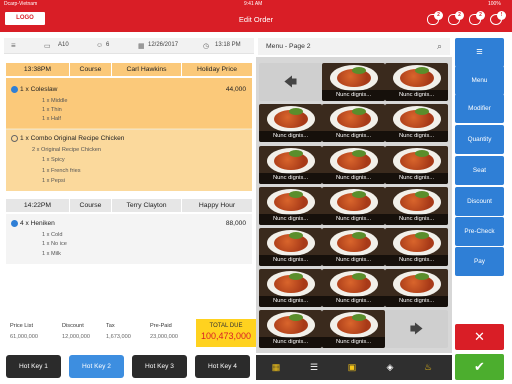 This screenshot has width=512, height=384. I want to click on pay-button: Pay, so click(479, 261).